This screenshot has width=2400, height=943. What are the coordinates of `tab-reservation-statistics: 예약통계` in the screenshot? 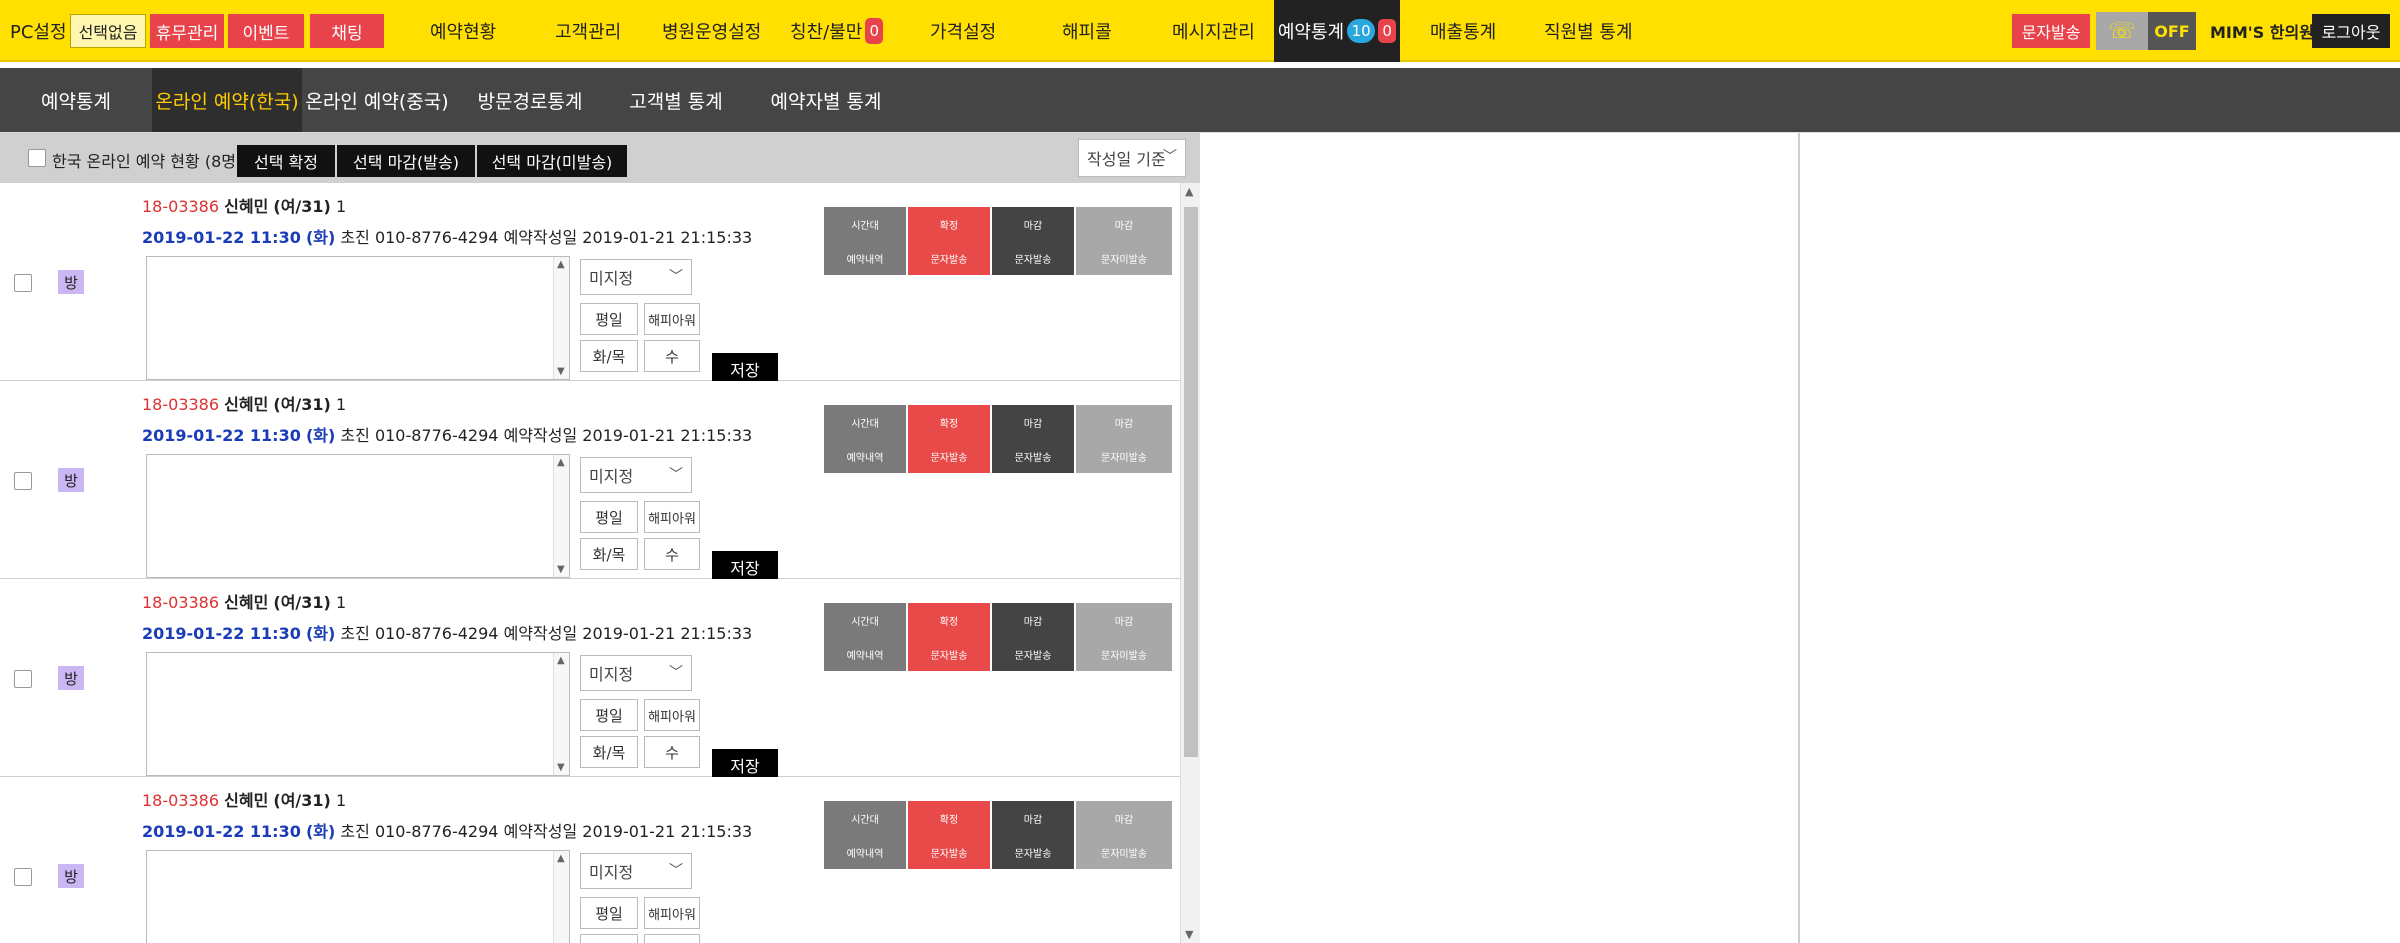 It's located at (76, 100).